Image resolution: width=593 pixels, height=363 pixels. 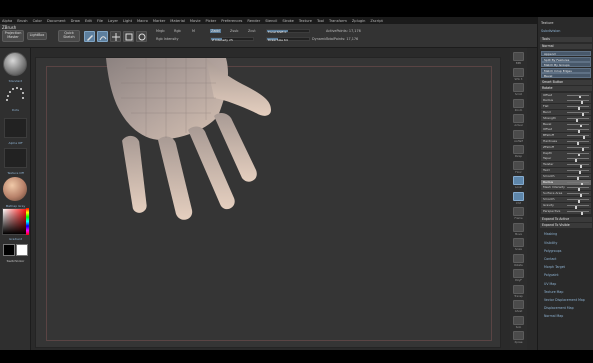 I want to click on slider-row-2: Flat, so click(x=566, y=107).